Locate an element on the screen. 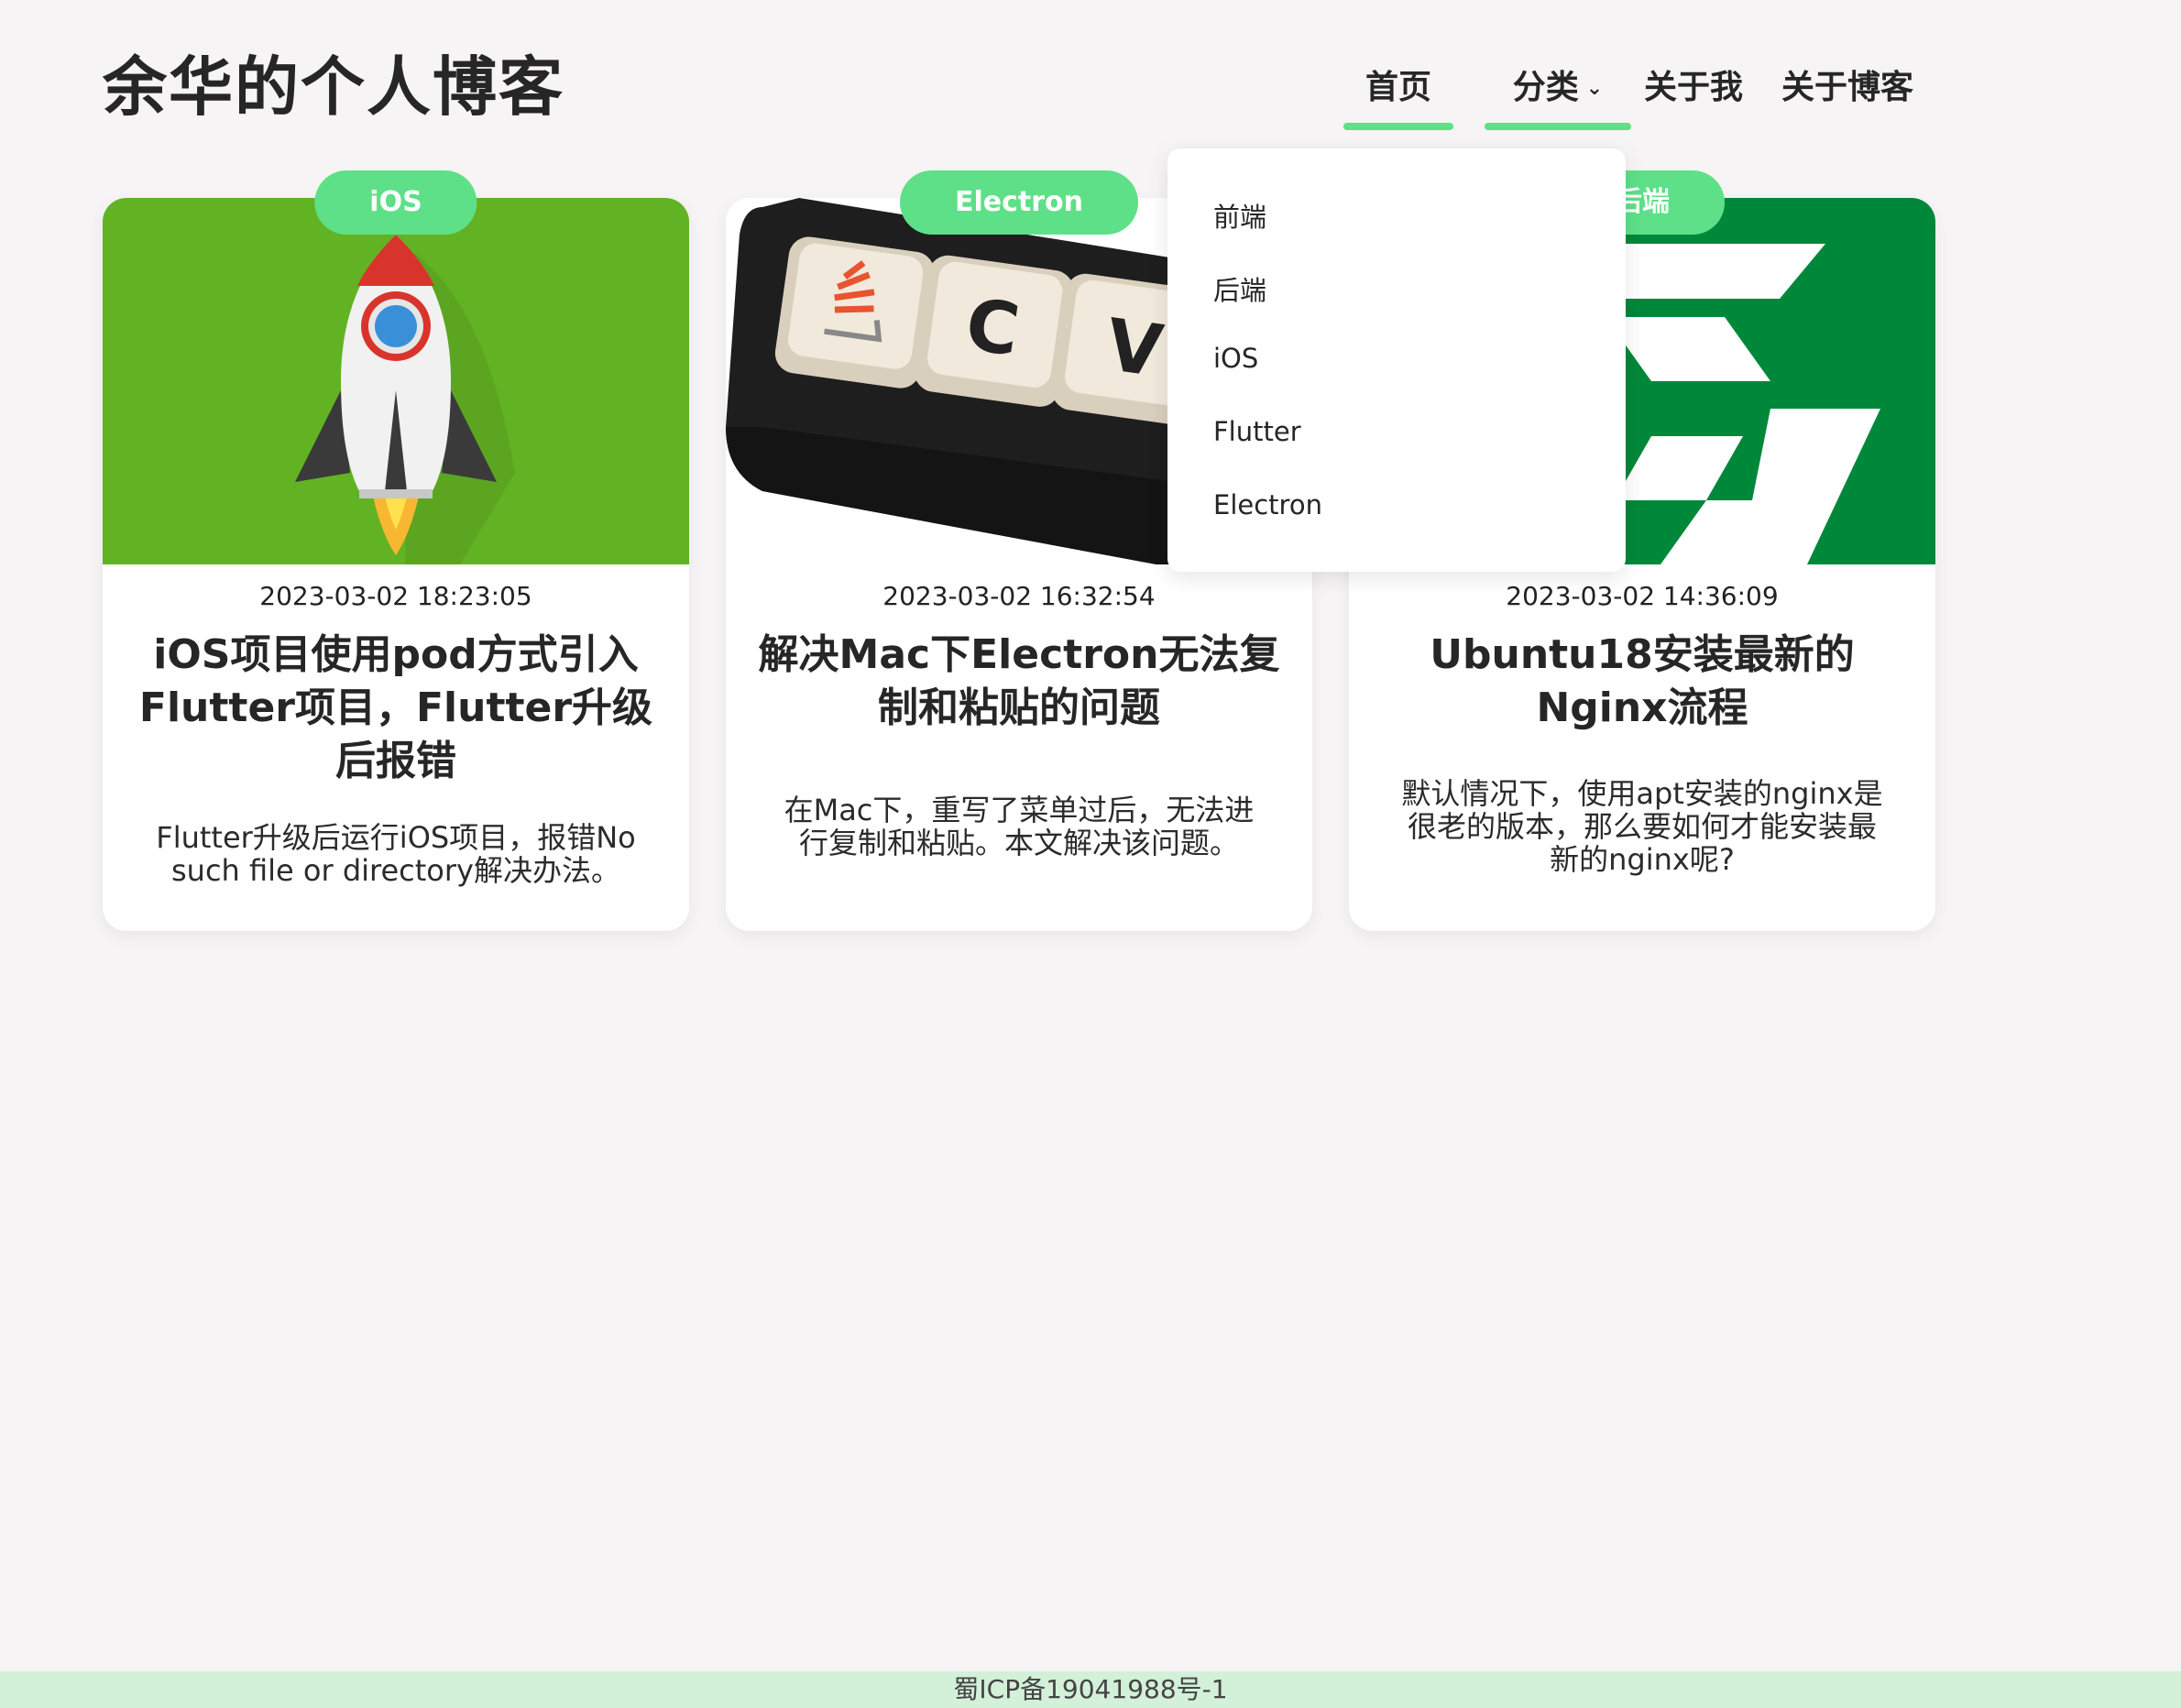 The height and width of the screenshot is (1708, 2181). nav-about-me: 关于我 is located at coordinates (1699, 94).